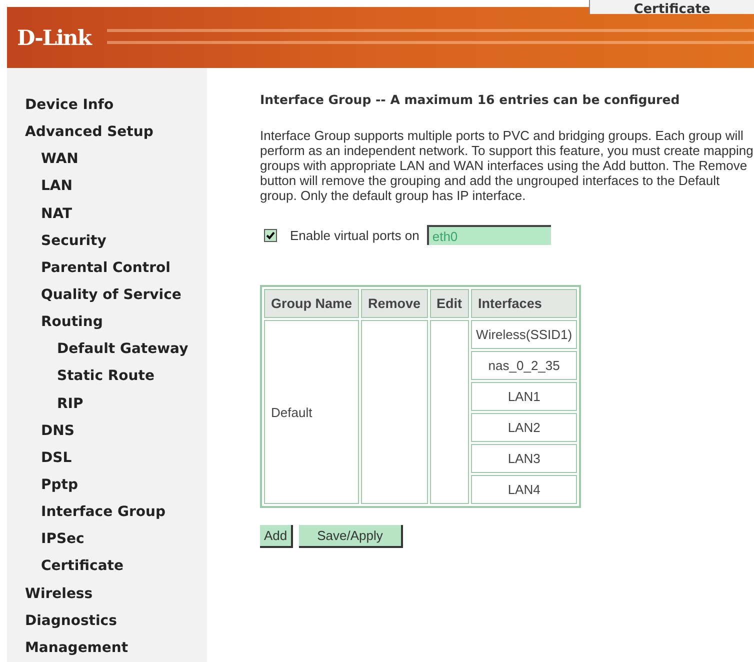 The image size is (754, 662). I want to click on nav-link: Wireless, so click(107, 594).